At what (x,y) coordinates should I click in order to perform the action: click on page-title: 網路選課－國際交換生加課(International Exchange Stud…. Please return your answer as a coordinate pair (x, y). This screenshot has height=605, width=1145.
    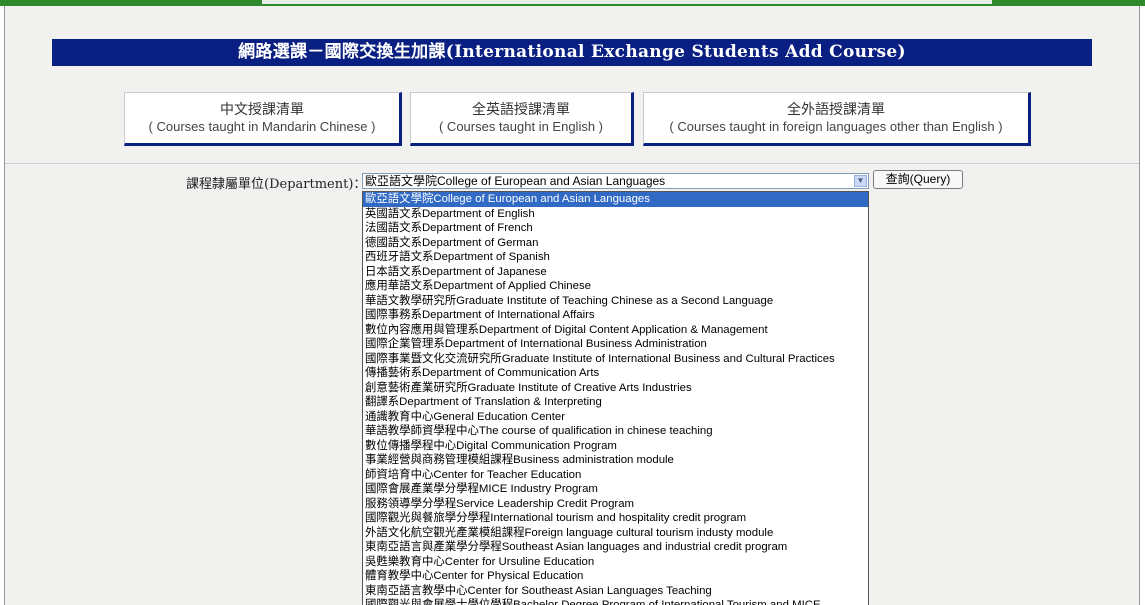
    Looking at the image, I should click on (572, 52).